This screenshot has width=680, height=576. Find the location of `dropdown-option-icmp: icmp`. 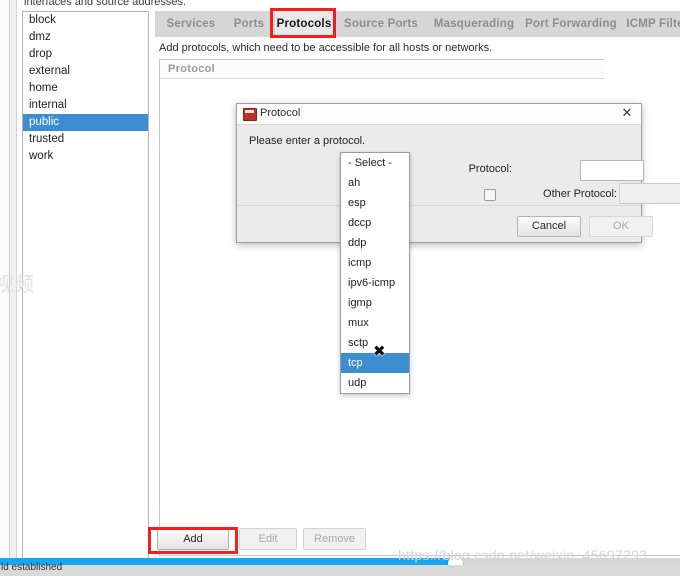

dropdown-option-icmp: icmp is located at coordinates (375, 263).